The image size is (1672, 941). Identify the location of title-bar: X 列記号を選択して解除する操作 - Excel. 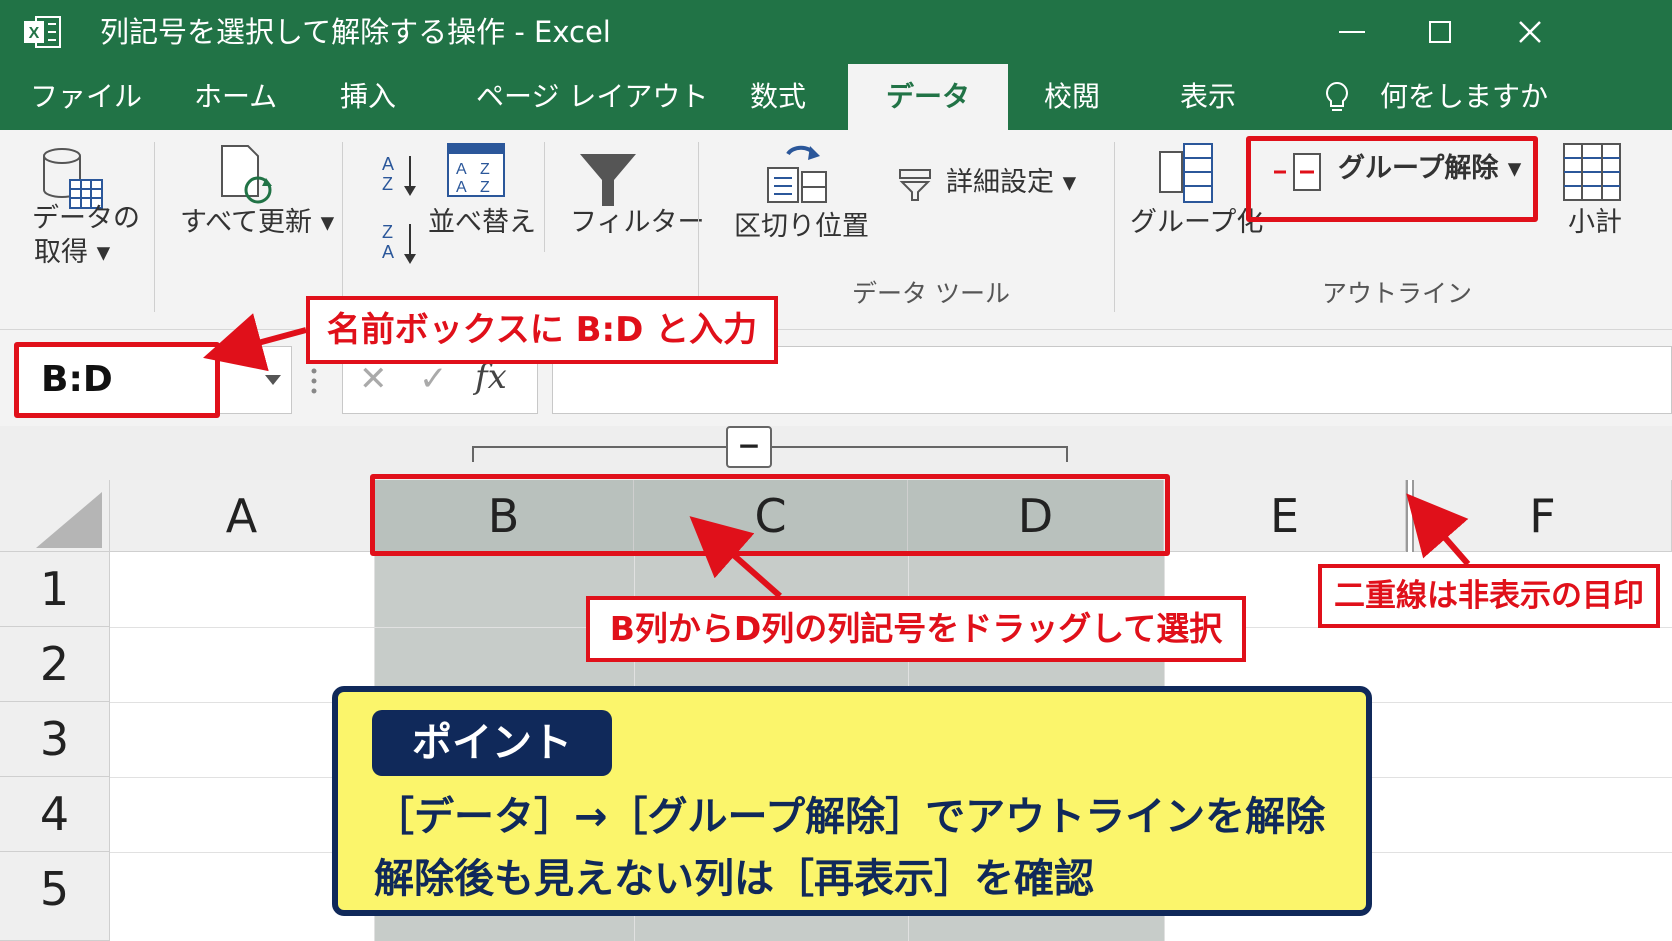
(836, 32).